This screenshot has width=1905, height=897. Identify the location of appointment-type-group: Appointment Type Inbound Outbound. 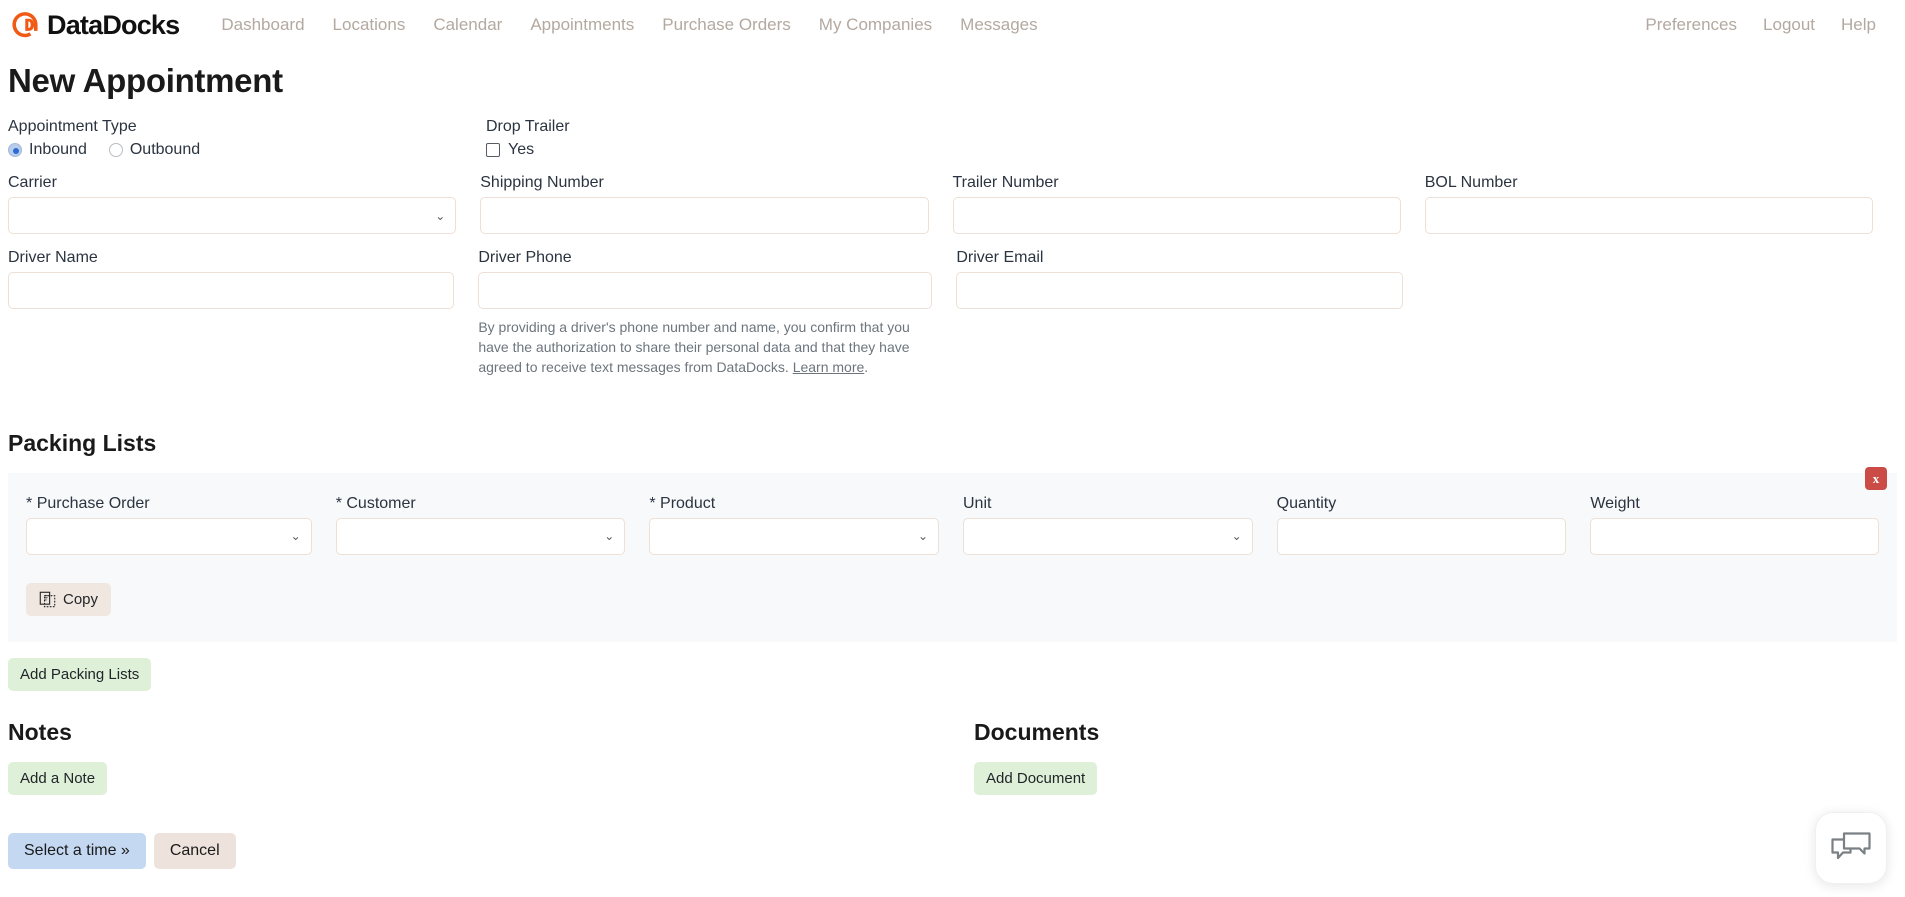
(247, 138).